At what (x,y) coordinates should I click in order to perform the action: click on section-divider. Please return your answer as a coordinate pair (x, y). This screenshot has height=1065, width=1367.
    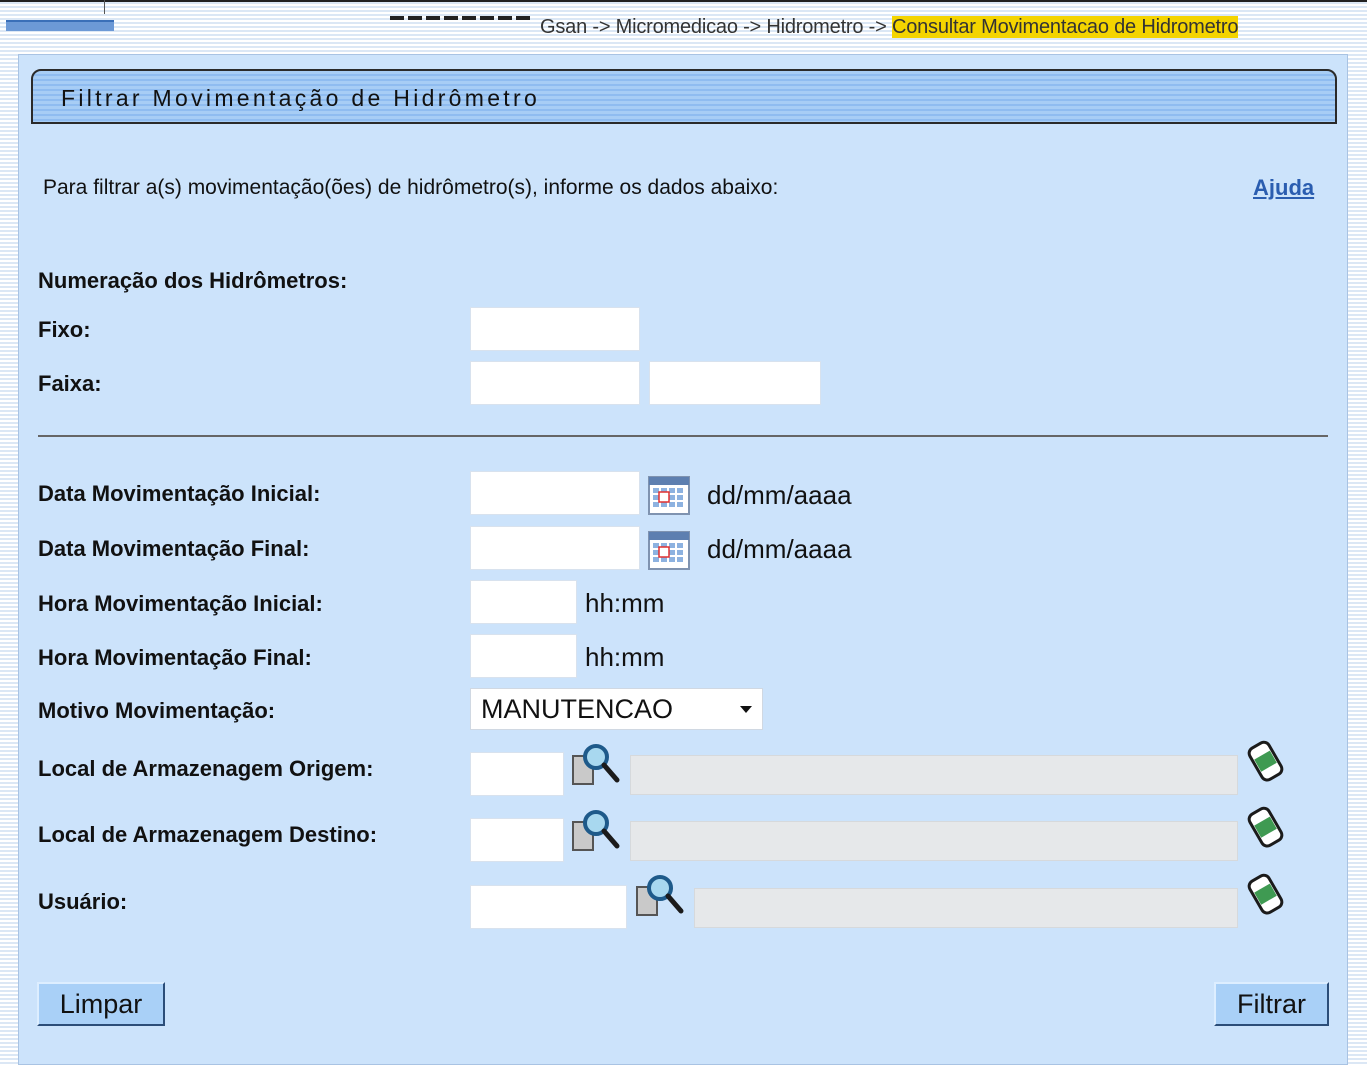
    Looking at the image, I should click on (683, 436).